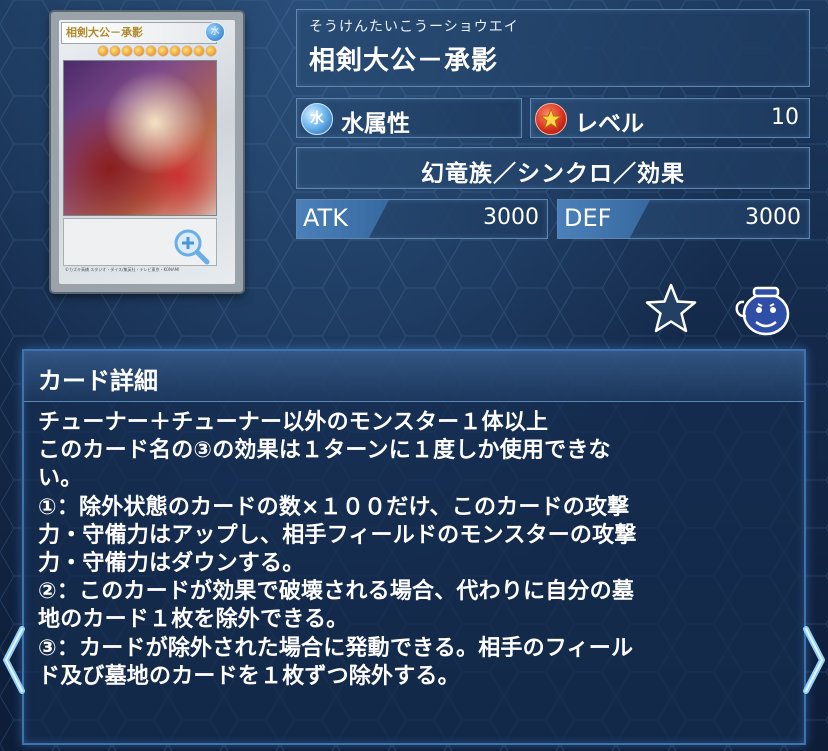 Image resolution: width=828 pixels, height=751 pixels. What do you see at coordinates (98, 381) in the screenshot?
I see `card-detail-title: カード詳細` at bounding box center [98, 381].